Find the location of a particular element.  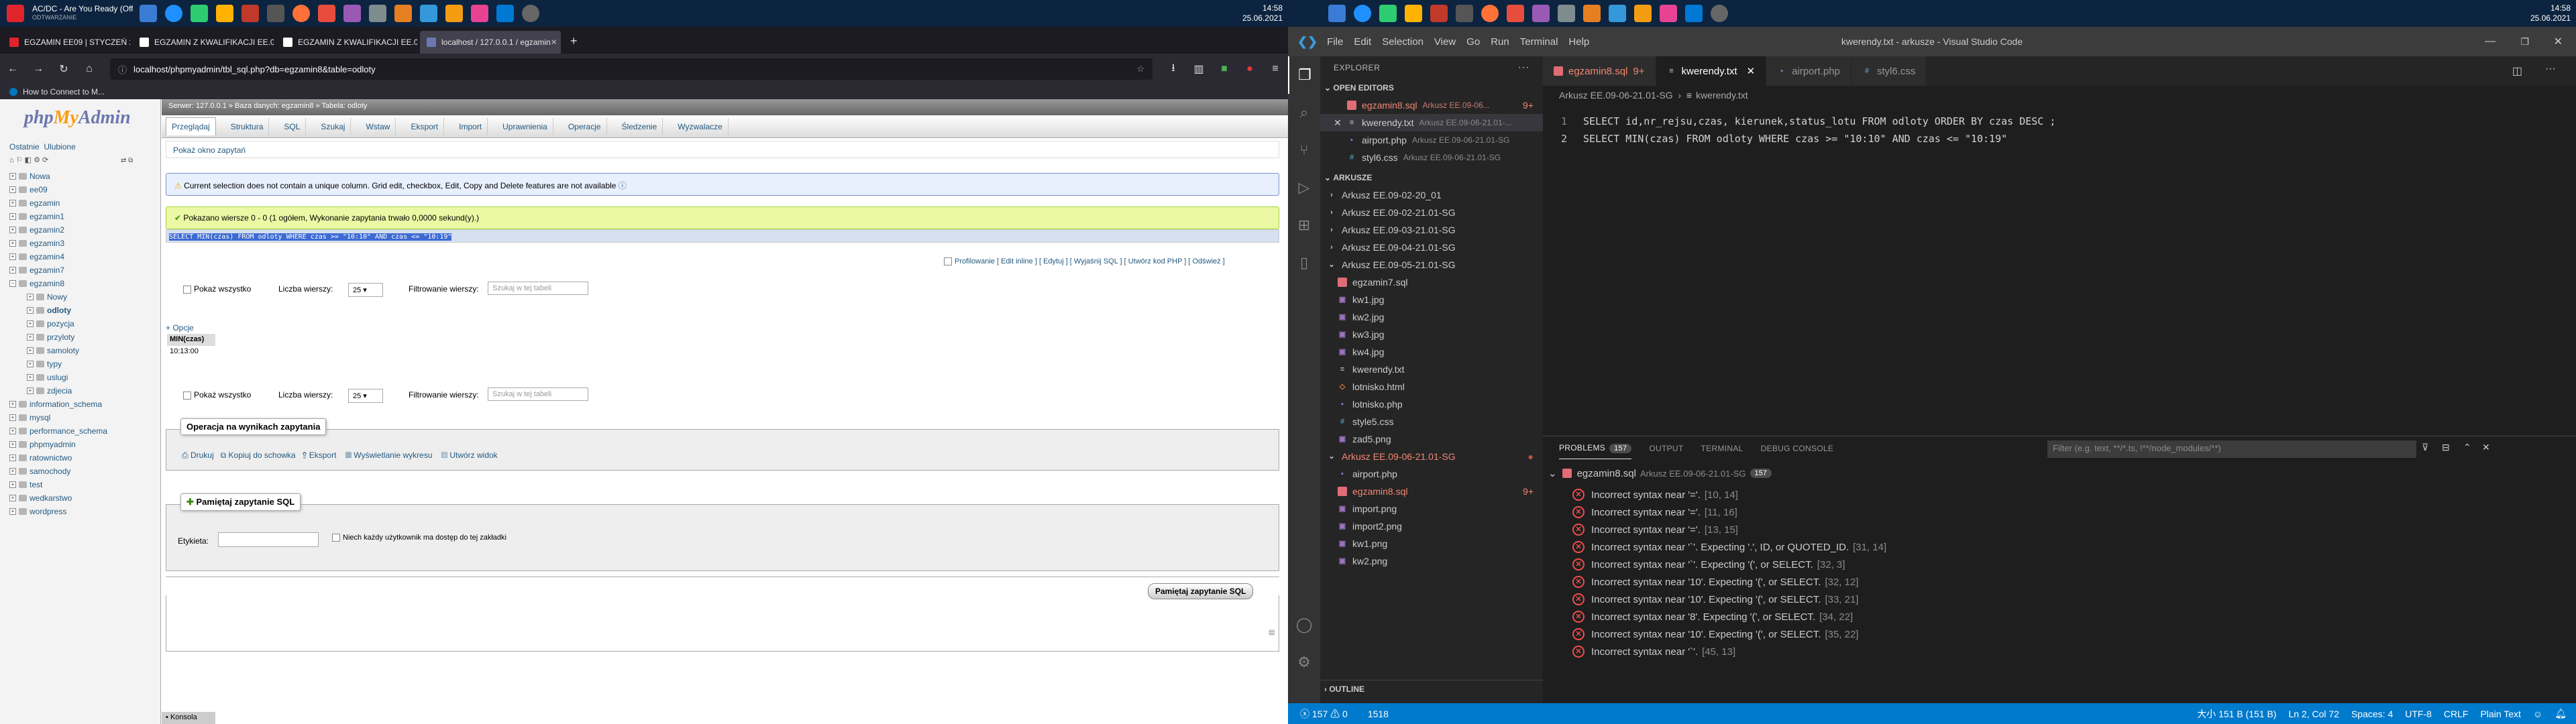

file-item: ▣ kw4.jpg is located at coordinates (1431, 352).